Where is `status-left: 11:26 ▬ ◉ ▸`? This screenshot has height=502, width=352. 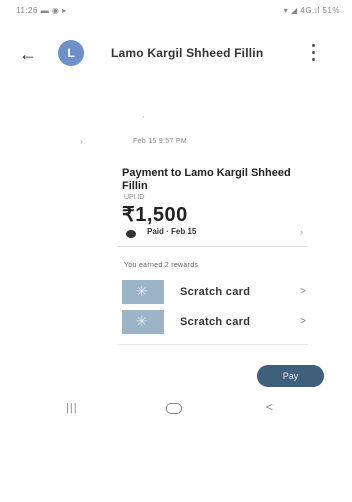 status-left: 11:26 ▬ ◉ ▸ is located at coordinates (41, 10).